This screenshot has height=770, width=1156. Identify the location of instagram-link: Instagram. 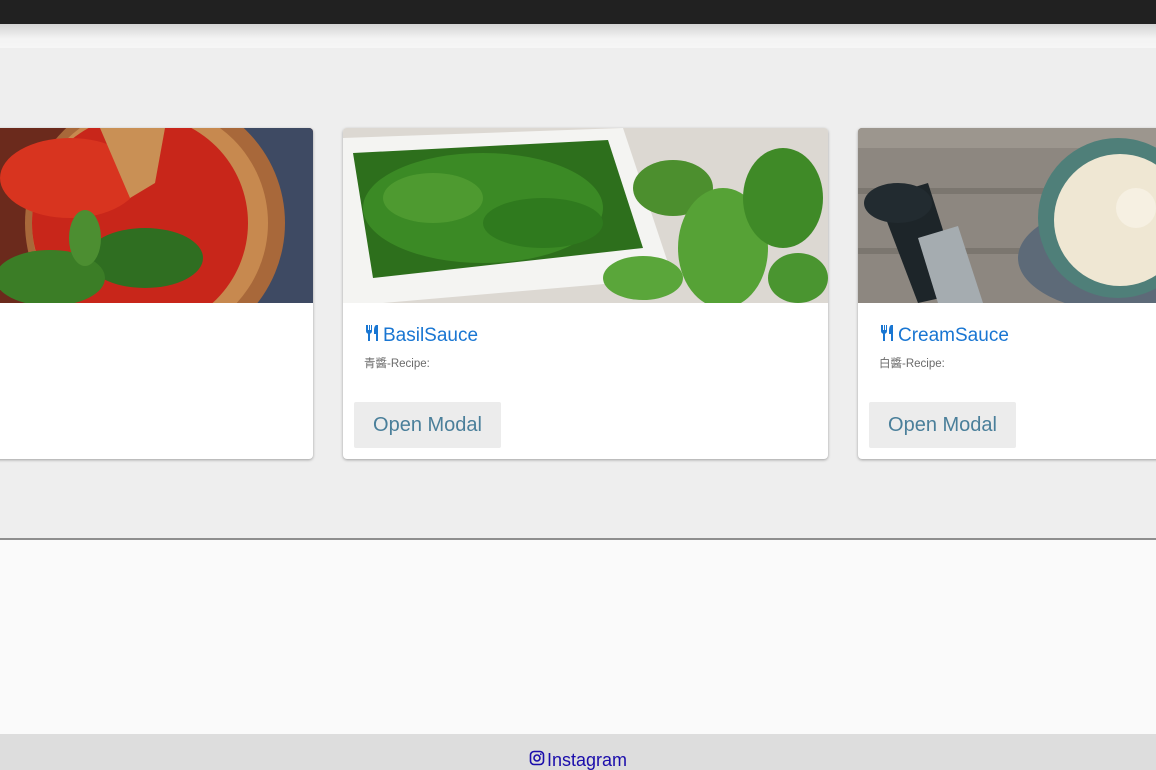
(578, 760).